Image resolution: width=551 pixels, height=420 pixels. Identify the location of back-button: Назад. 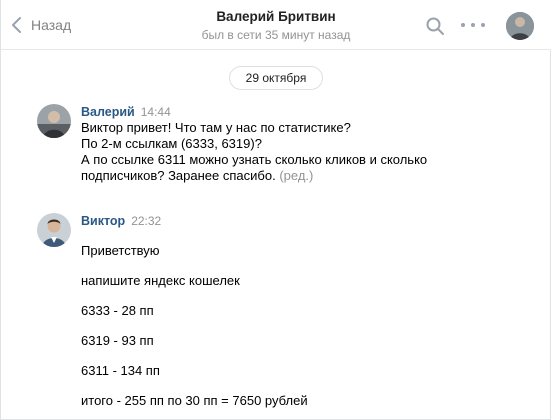
(41, 25).